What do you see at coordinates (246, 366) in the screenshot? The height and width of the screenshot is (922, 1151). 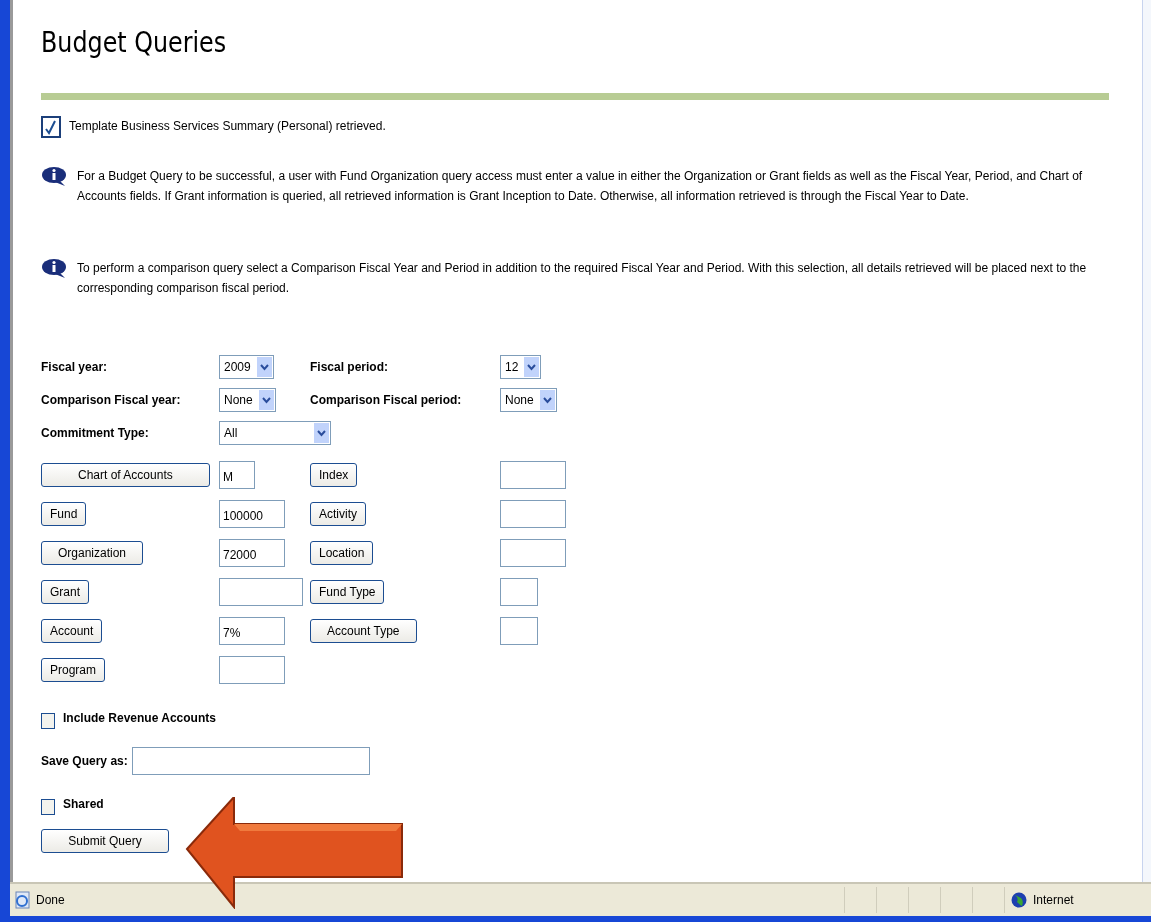 I see `dropdown: 2009` at bounding box center [246, 366].